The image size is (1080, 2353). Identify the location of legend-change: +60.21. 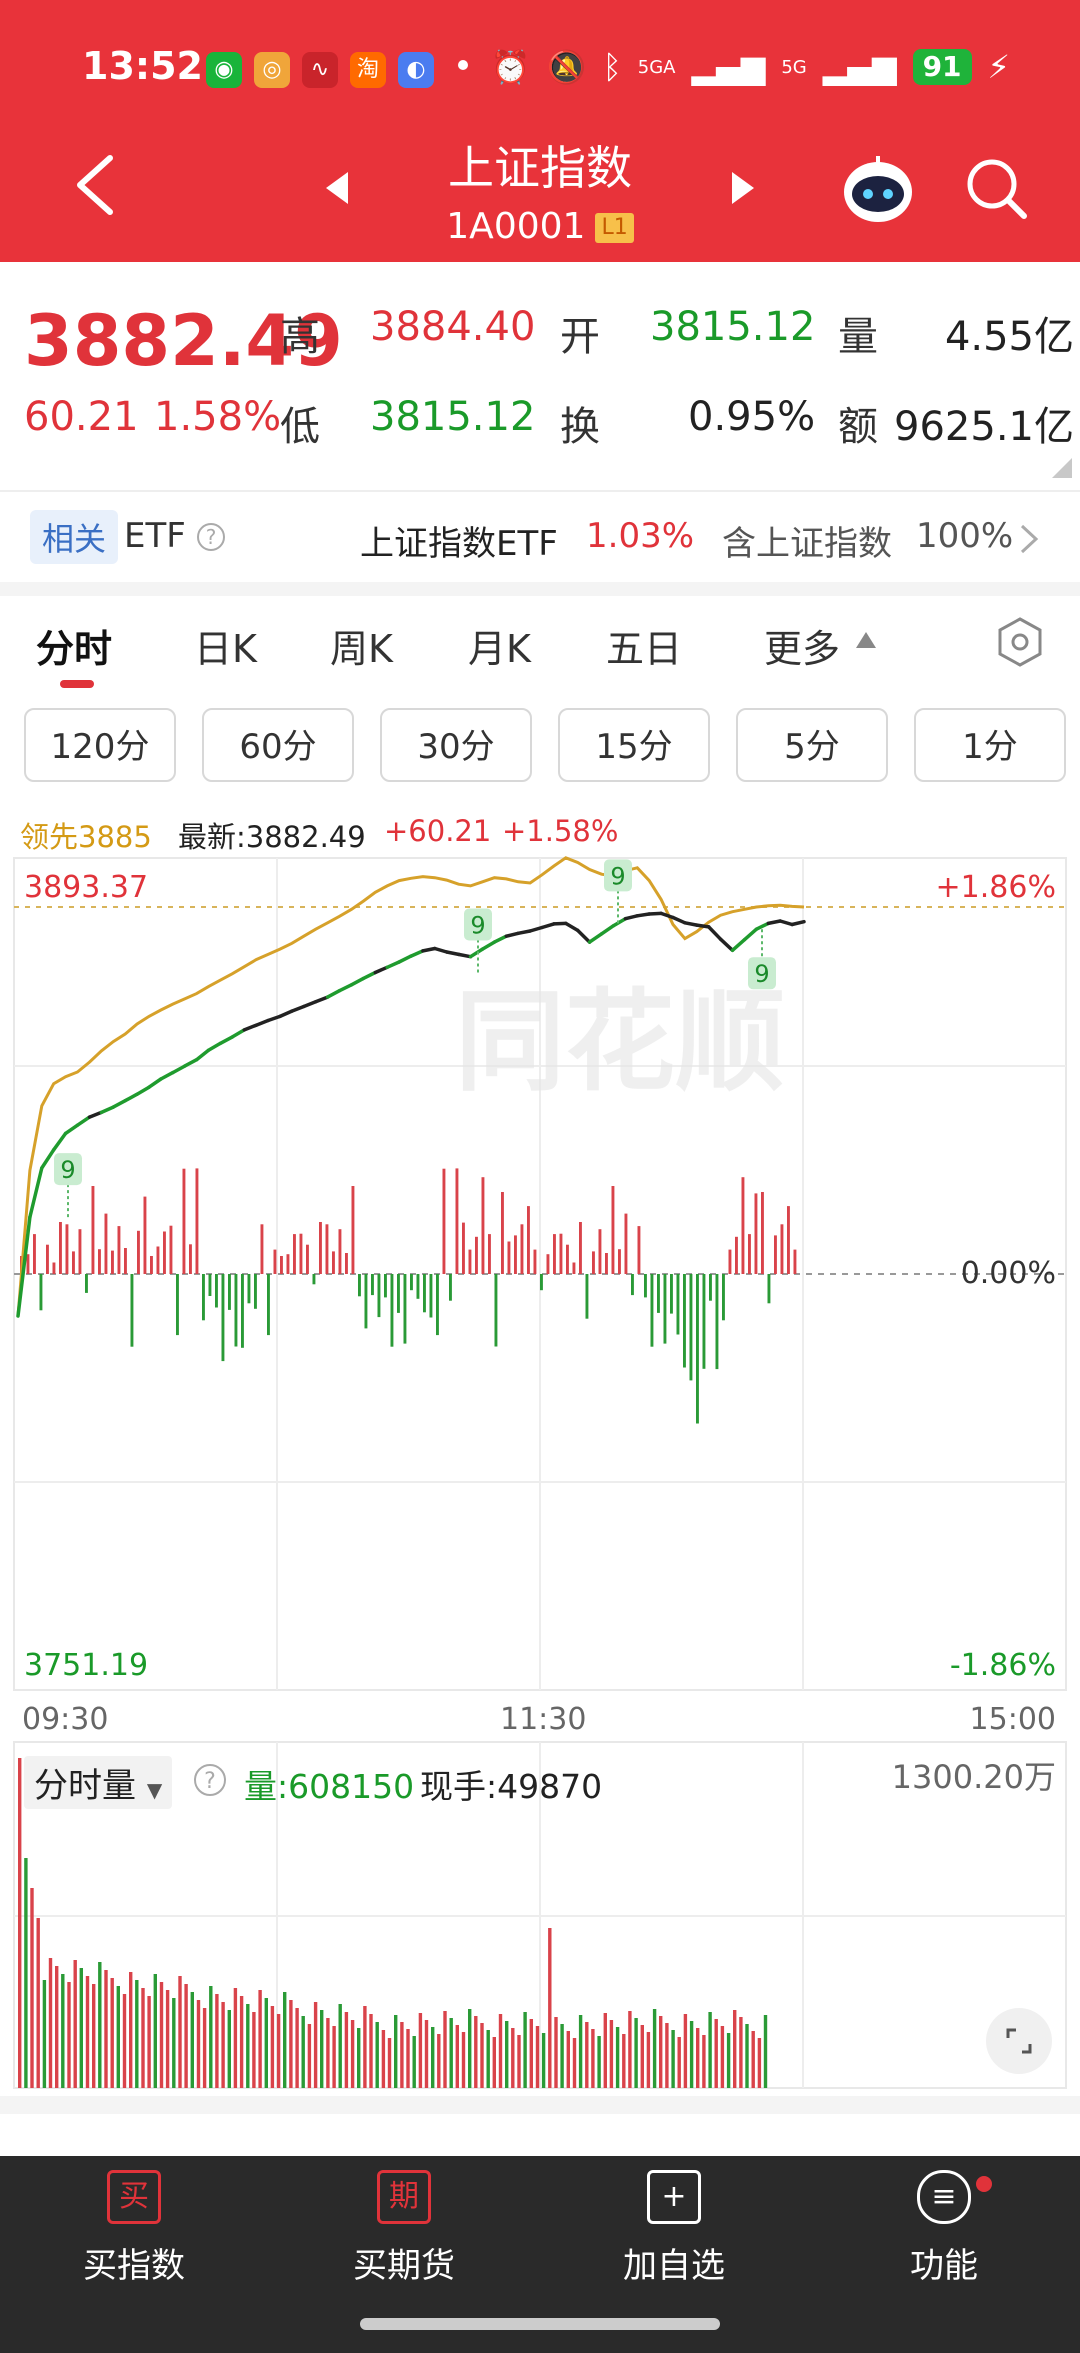
(438, 831).